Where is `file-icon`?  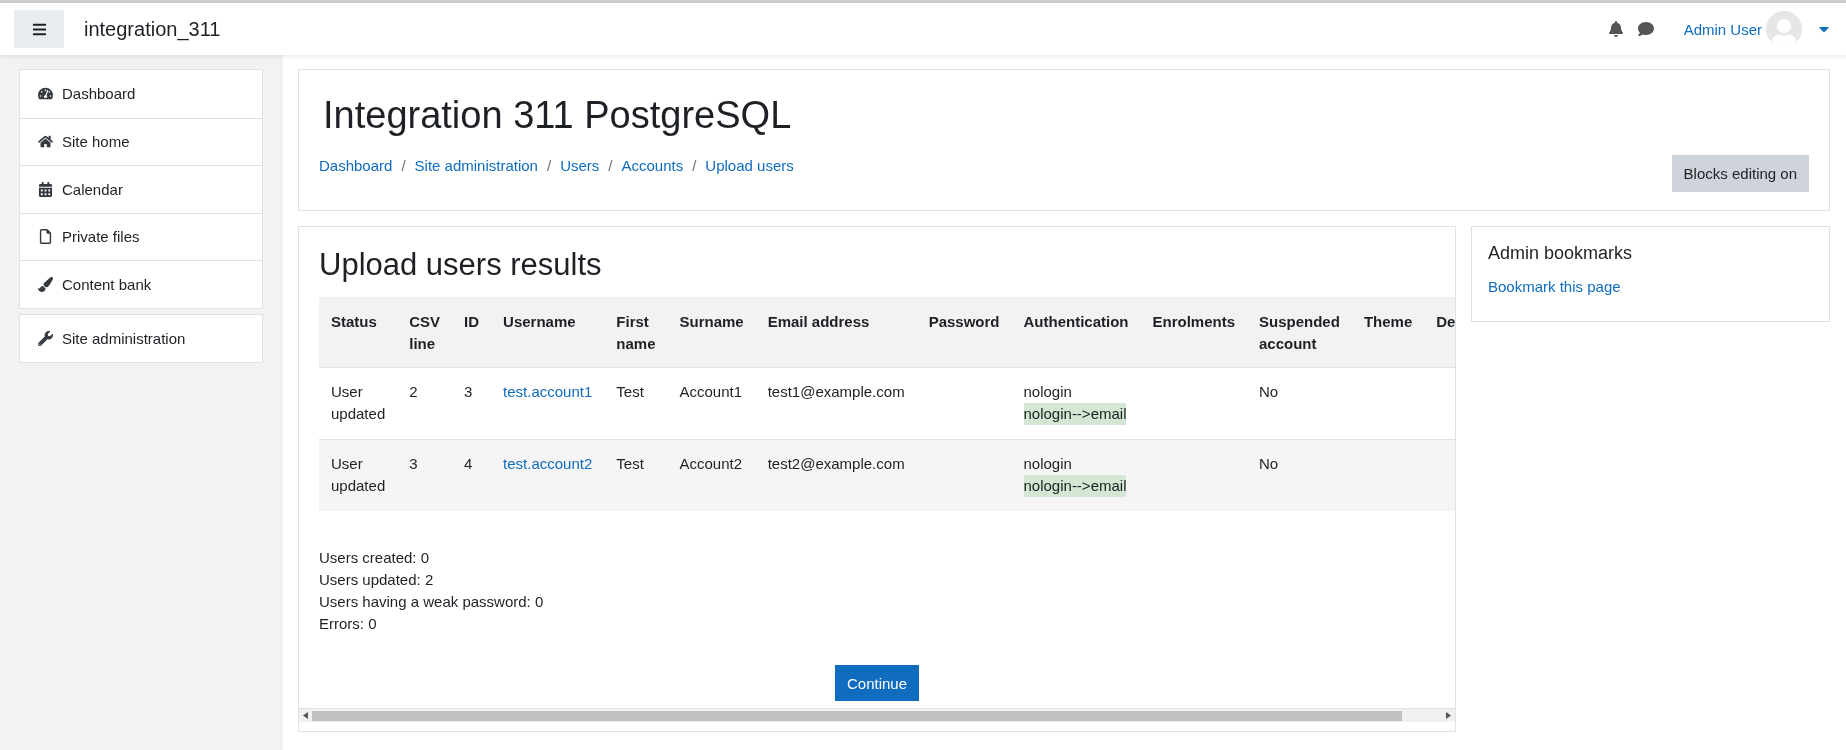
file-icon is located at coordinates (46, 237).